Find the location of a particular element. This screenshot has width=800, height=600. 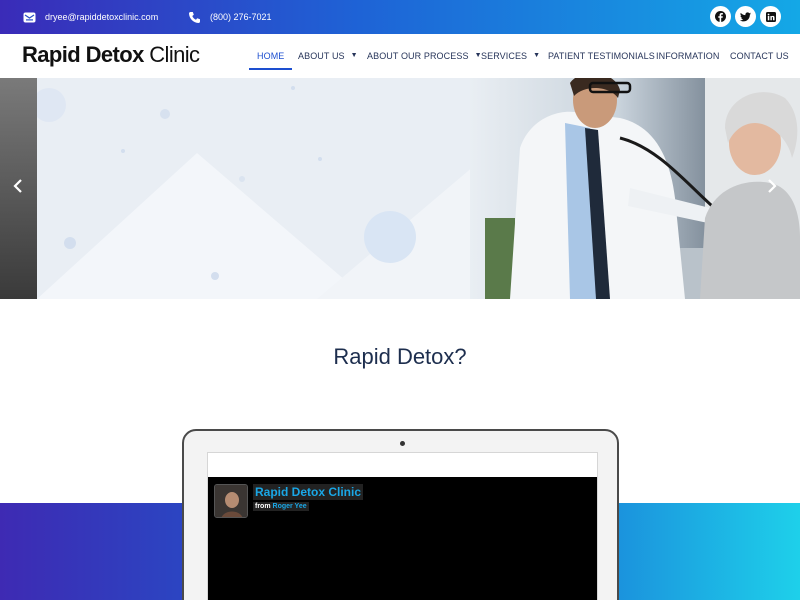

facebook-button is located at coordinates (720, 16).